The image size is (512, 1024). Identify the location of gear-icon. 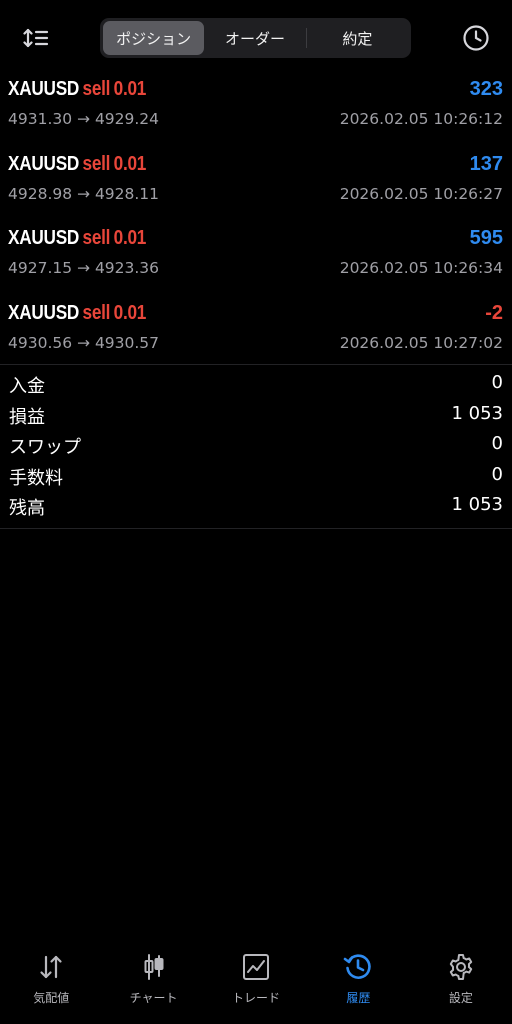
(461, 967).